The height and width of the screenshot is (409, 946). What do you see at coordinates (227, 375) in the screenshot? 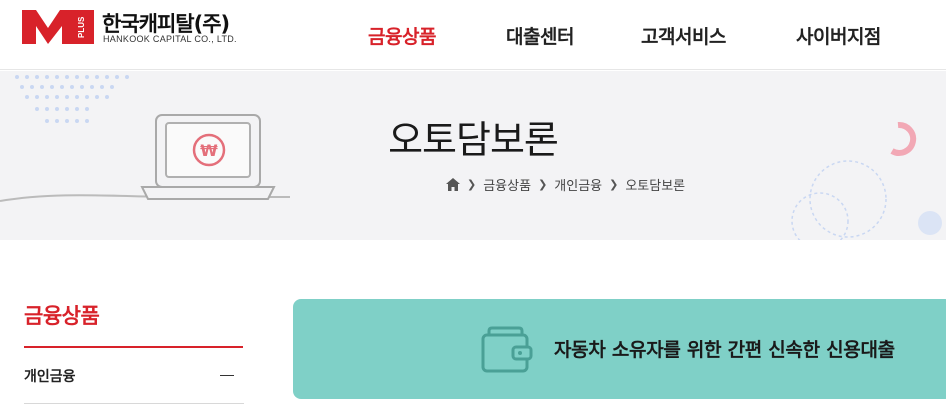
I see `collapse-icon` at bounding box center [227, 375].